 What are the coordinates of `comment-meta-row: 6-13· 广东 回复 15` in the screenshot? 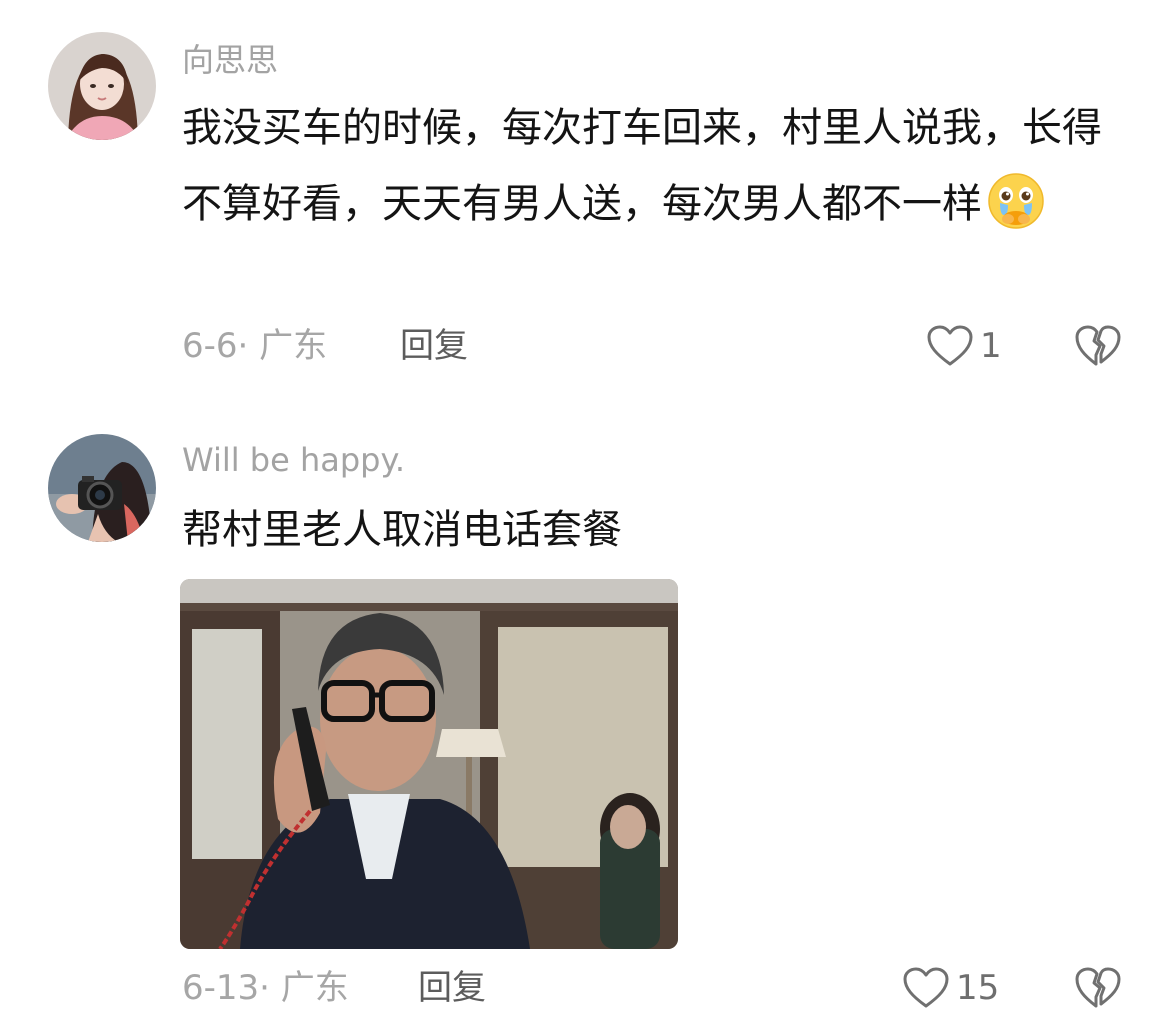 It's located at (652, 988).